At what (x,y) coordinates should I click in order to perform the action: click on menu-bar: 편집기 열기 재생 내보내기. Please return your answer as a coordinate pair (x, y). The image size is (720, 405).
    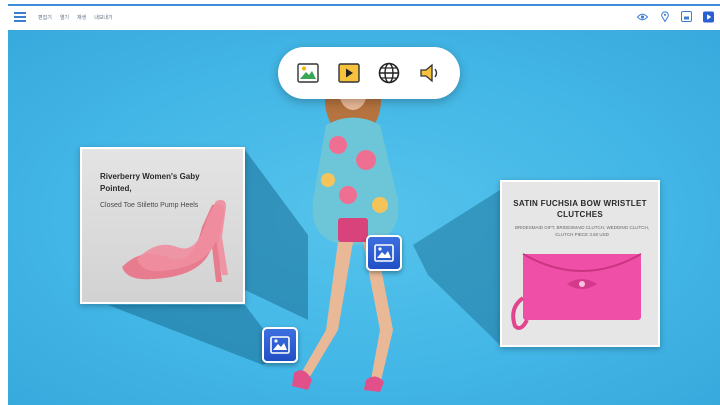
    Looking at the image, I should click on (75, 17).